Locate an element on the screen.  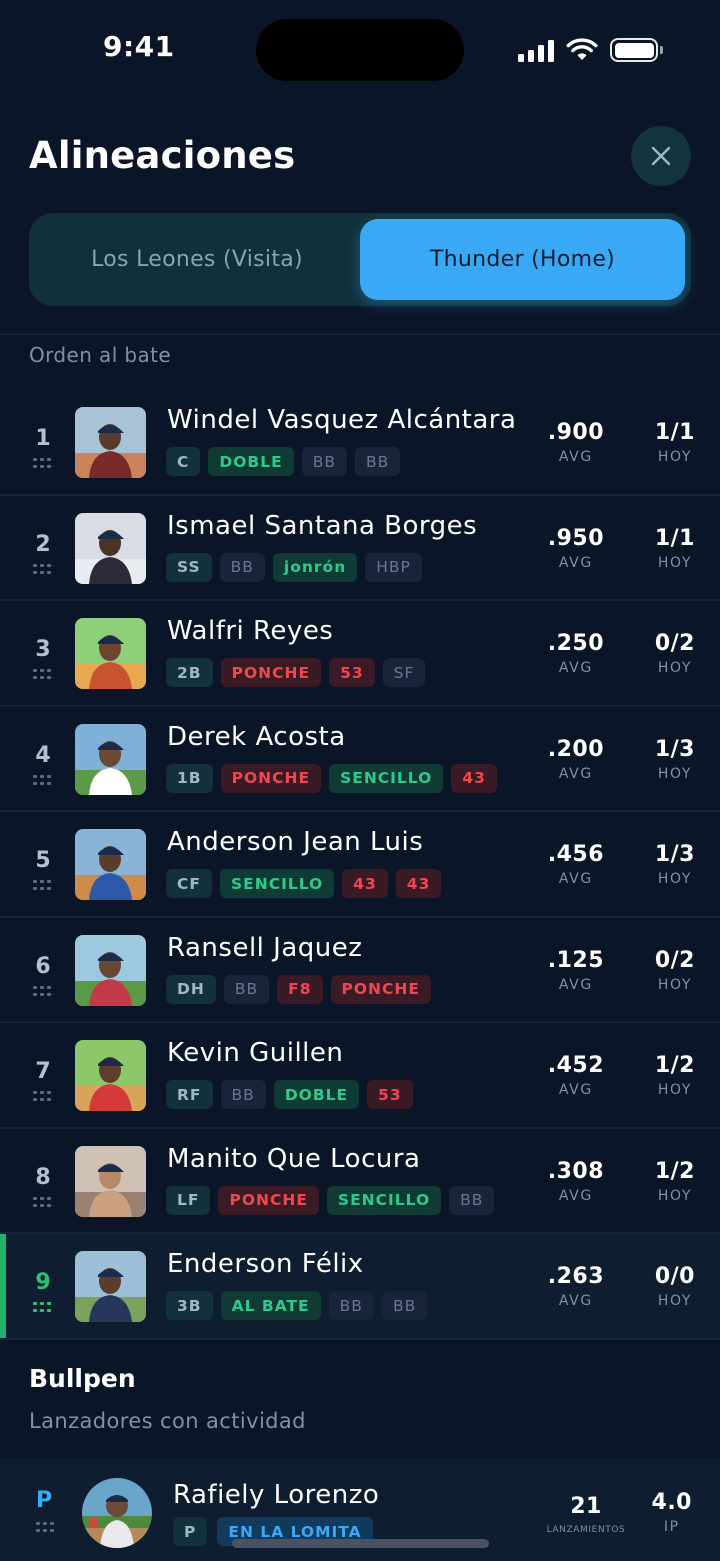
player-avg: .263 AVG is located at coordinates (576, 1286).